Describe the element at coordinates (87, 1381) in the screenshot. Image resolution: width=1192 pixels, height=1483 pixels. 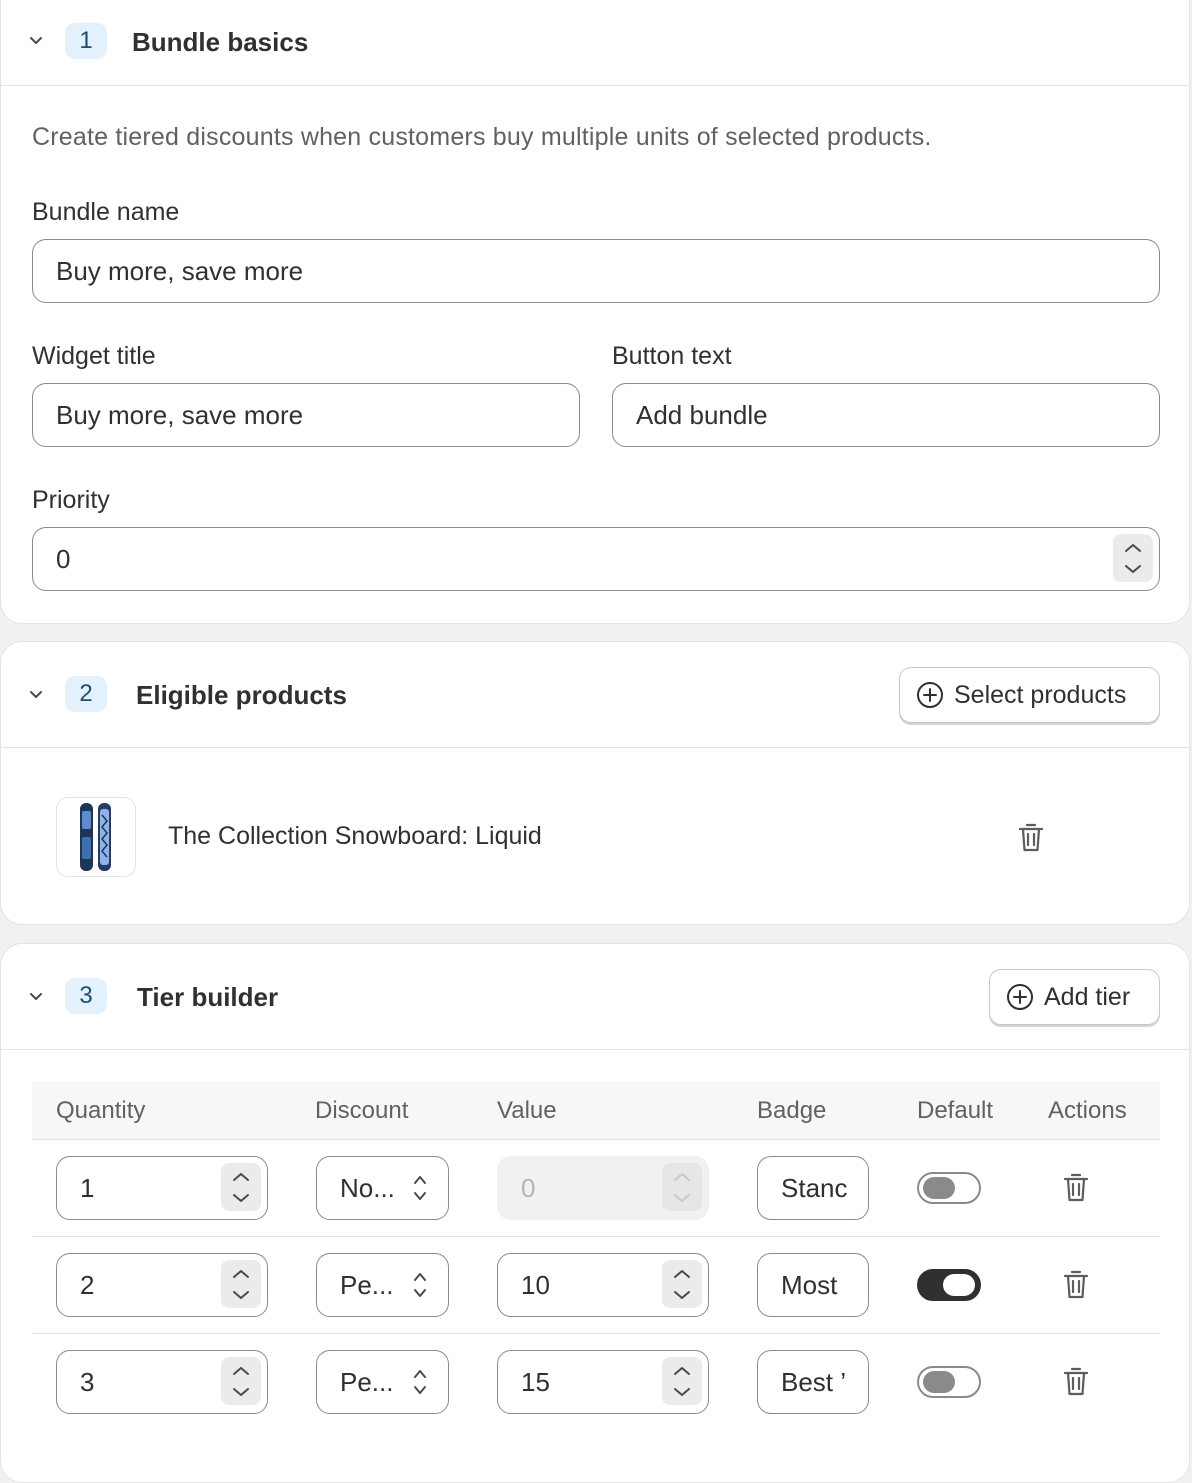
I see `quantity-value: 3` at that location.